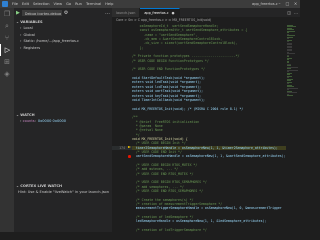  What do you see at coordinates (109, 4) in the screenshot?
I see `menu-help: Help` at bounding box center [109, 4].